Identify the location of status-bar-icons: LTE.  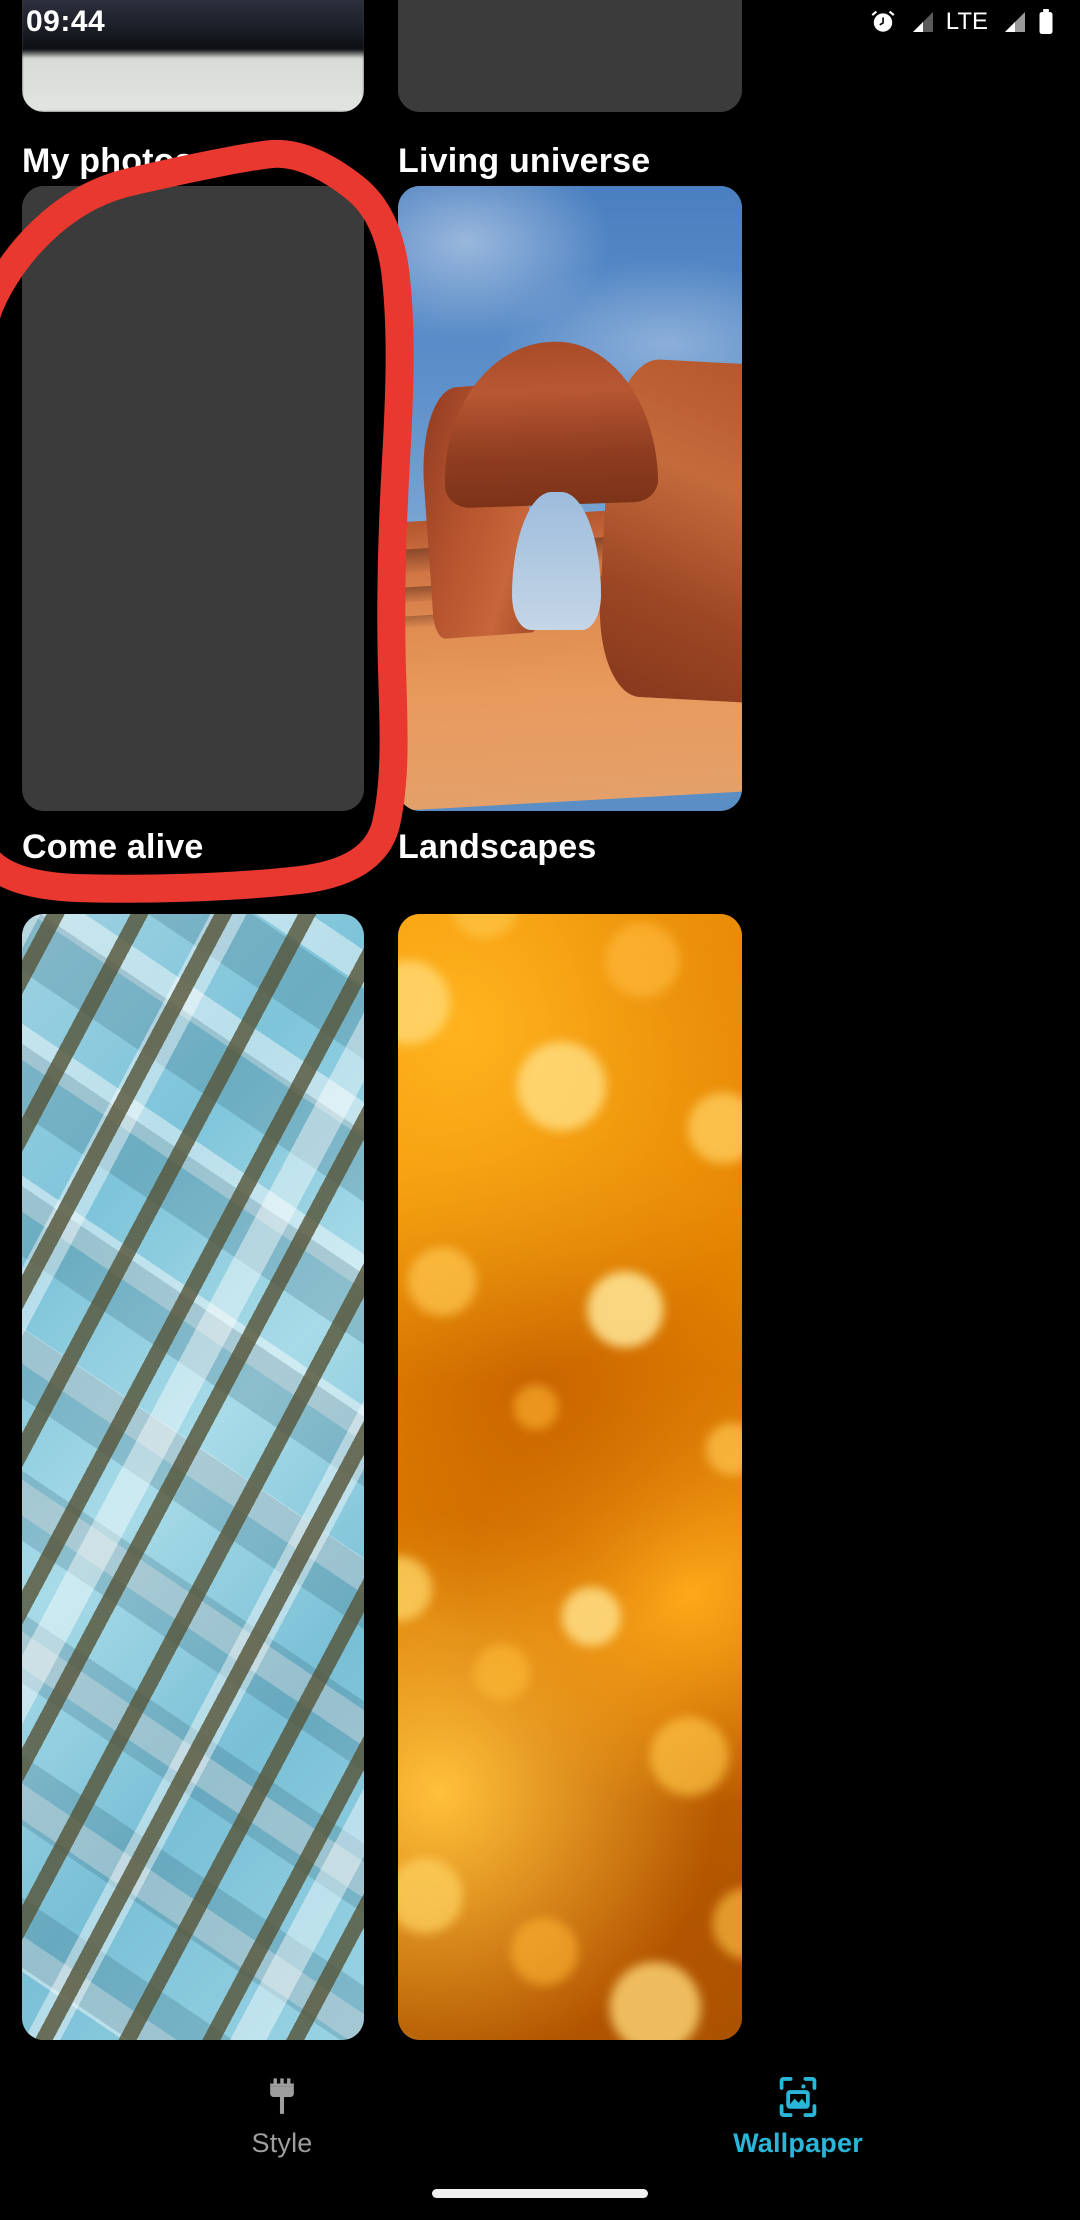
(962, 22).